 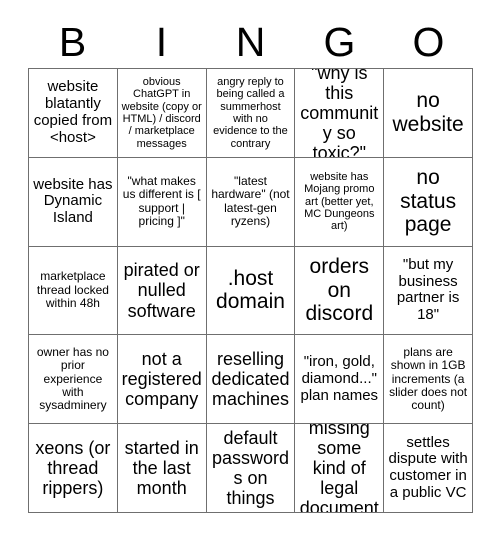 I want to click on bingo-cell: "why is this community so toxic?", so click(x=340, y=113).